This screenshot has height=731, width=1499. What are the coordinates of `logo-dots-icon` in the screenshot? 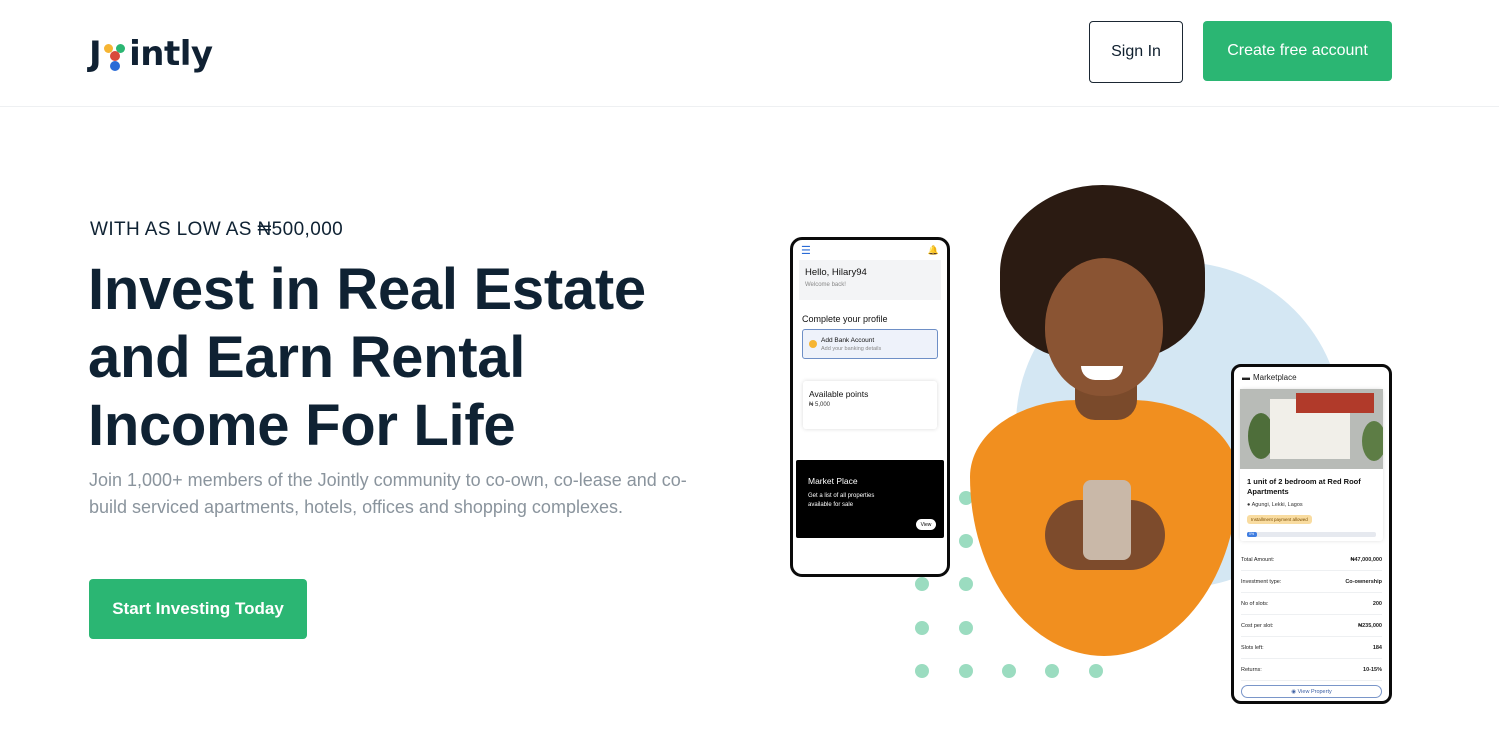 It's located at (115, 54).